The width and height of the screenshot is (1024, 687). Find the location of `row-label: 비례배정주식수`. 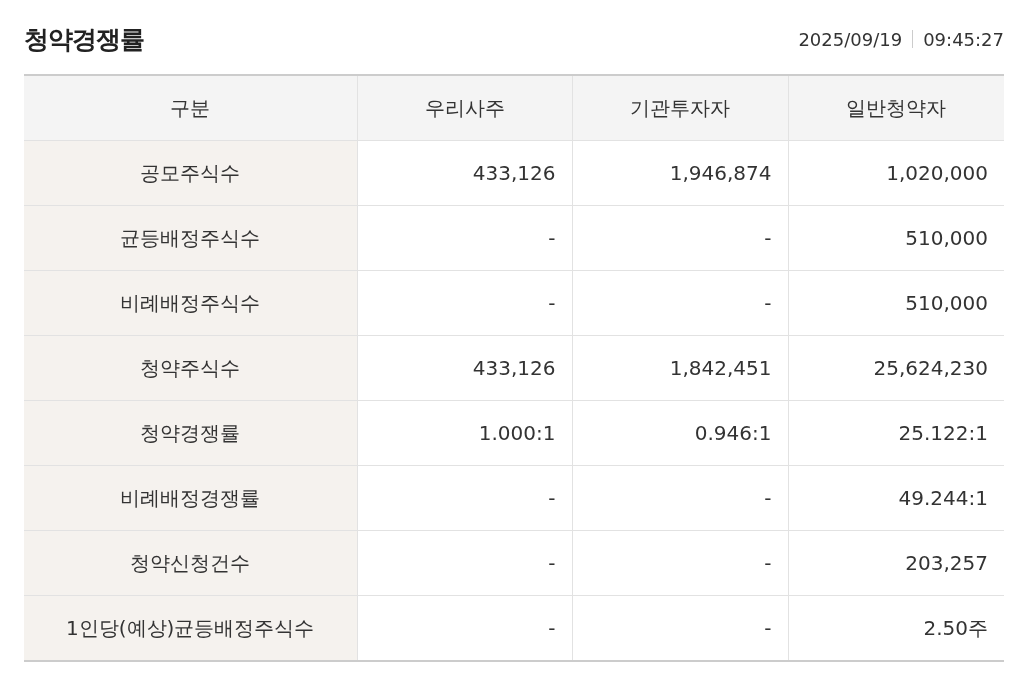

row-label: 비례배정주식수 is located at coordinates (190, 303).